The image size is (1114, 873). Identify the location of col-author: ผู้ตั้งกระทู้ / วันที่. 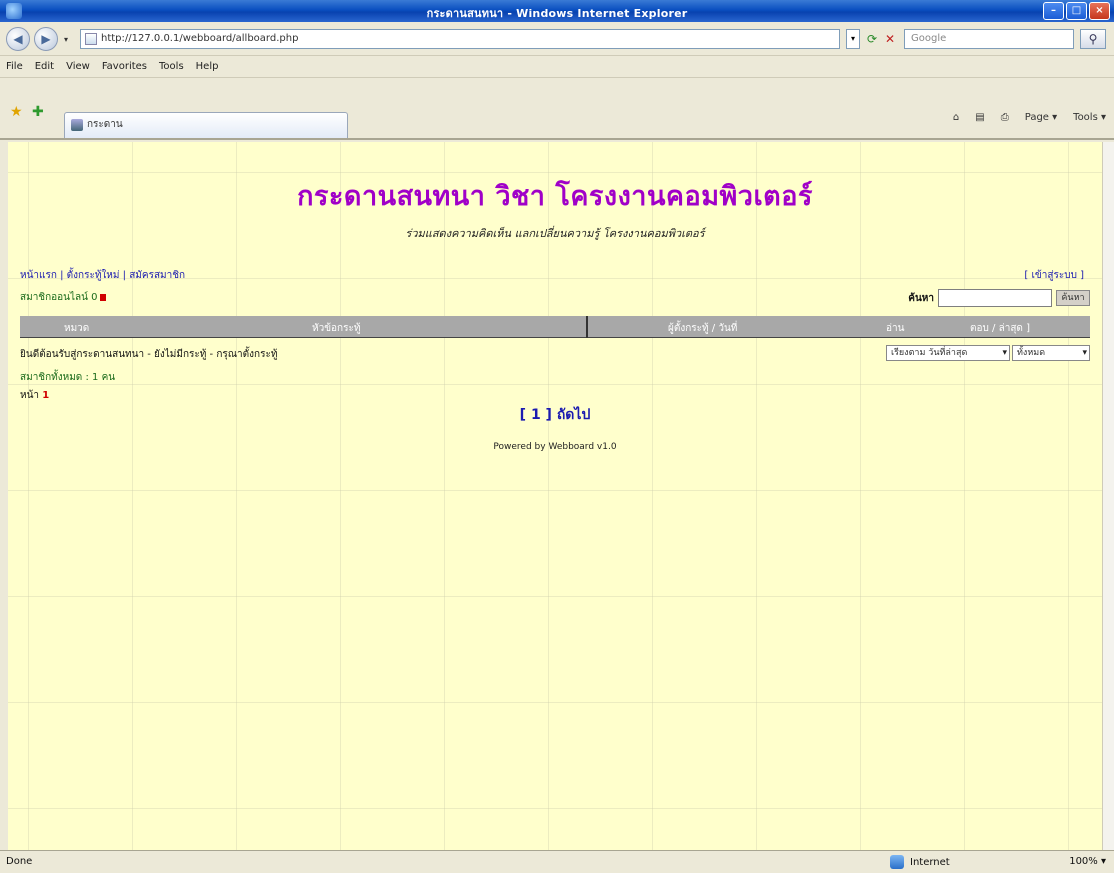
(703, 328).